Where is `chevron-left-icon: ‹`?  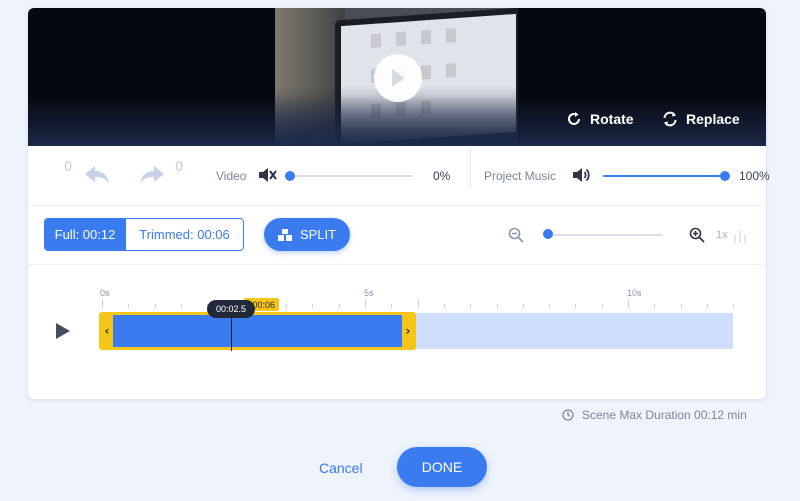 chevron-left-icon: ‹ is located at coordinates (107, 331).